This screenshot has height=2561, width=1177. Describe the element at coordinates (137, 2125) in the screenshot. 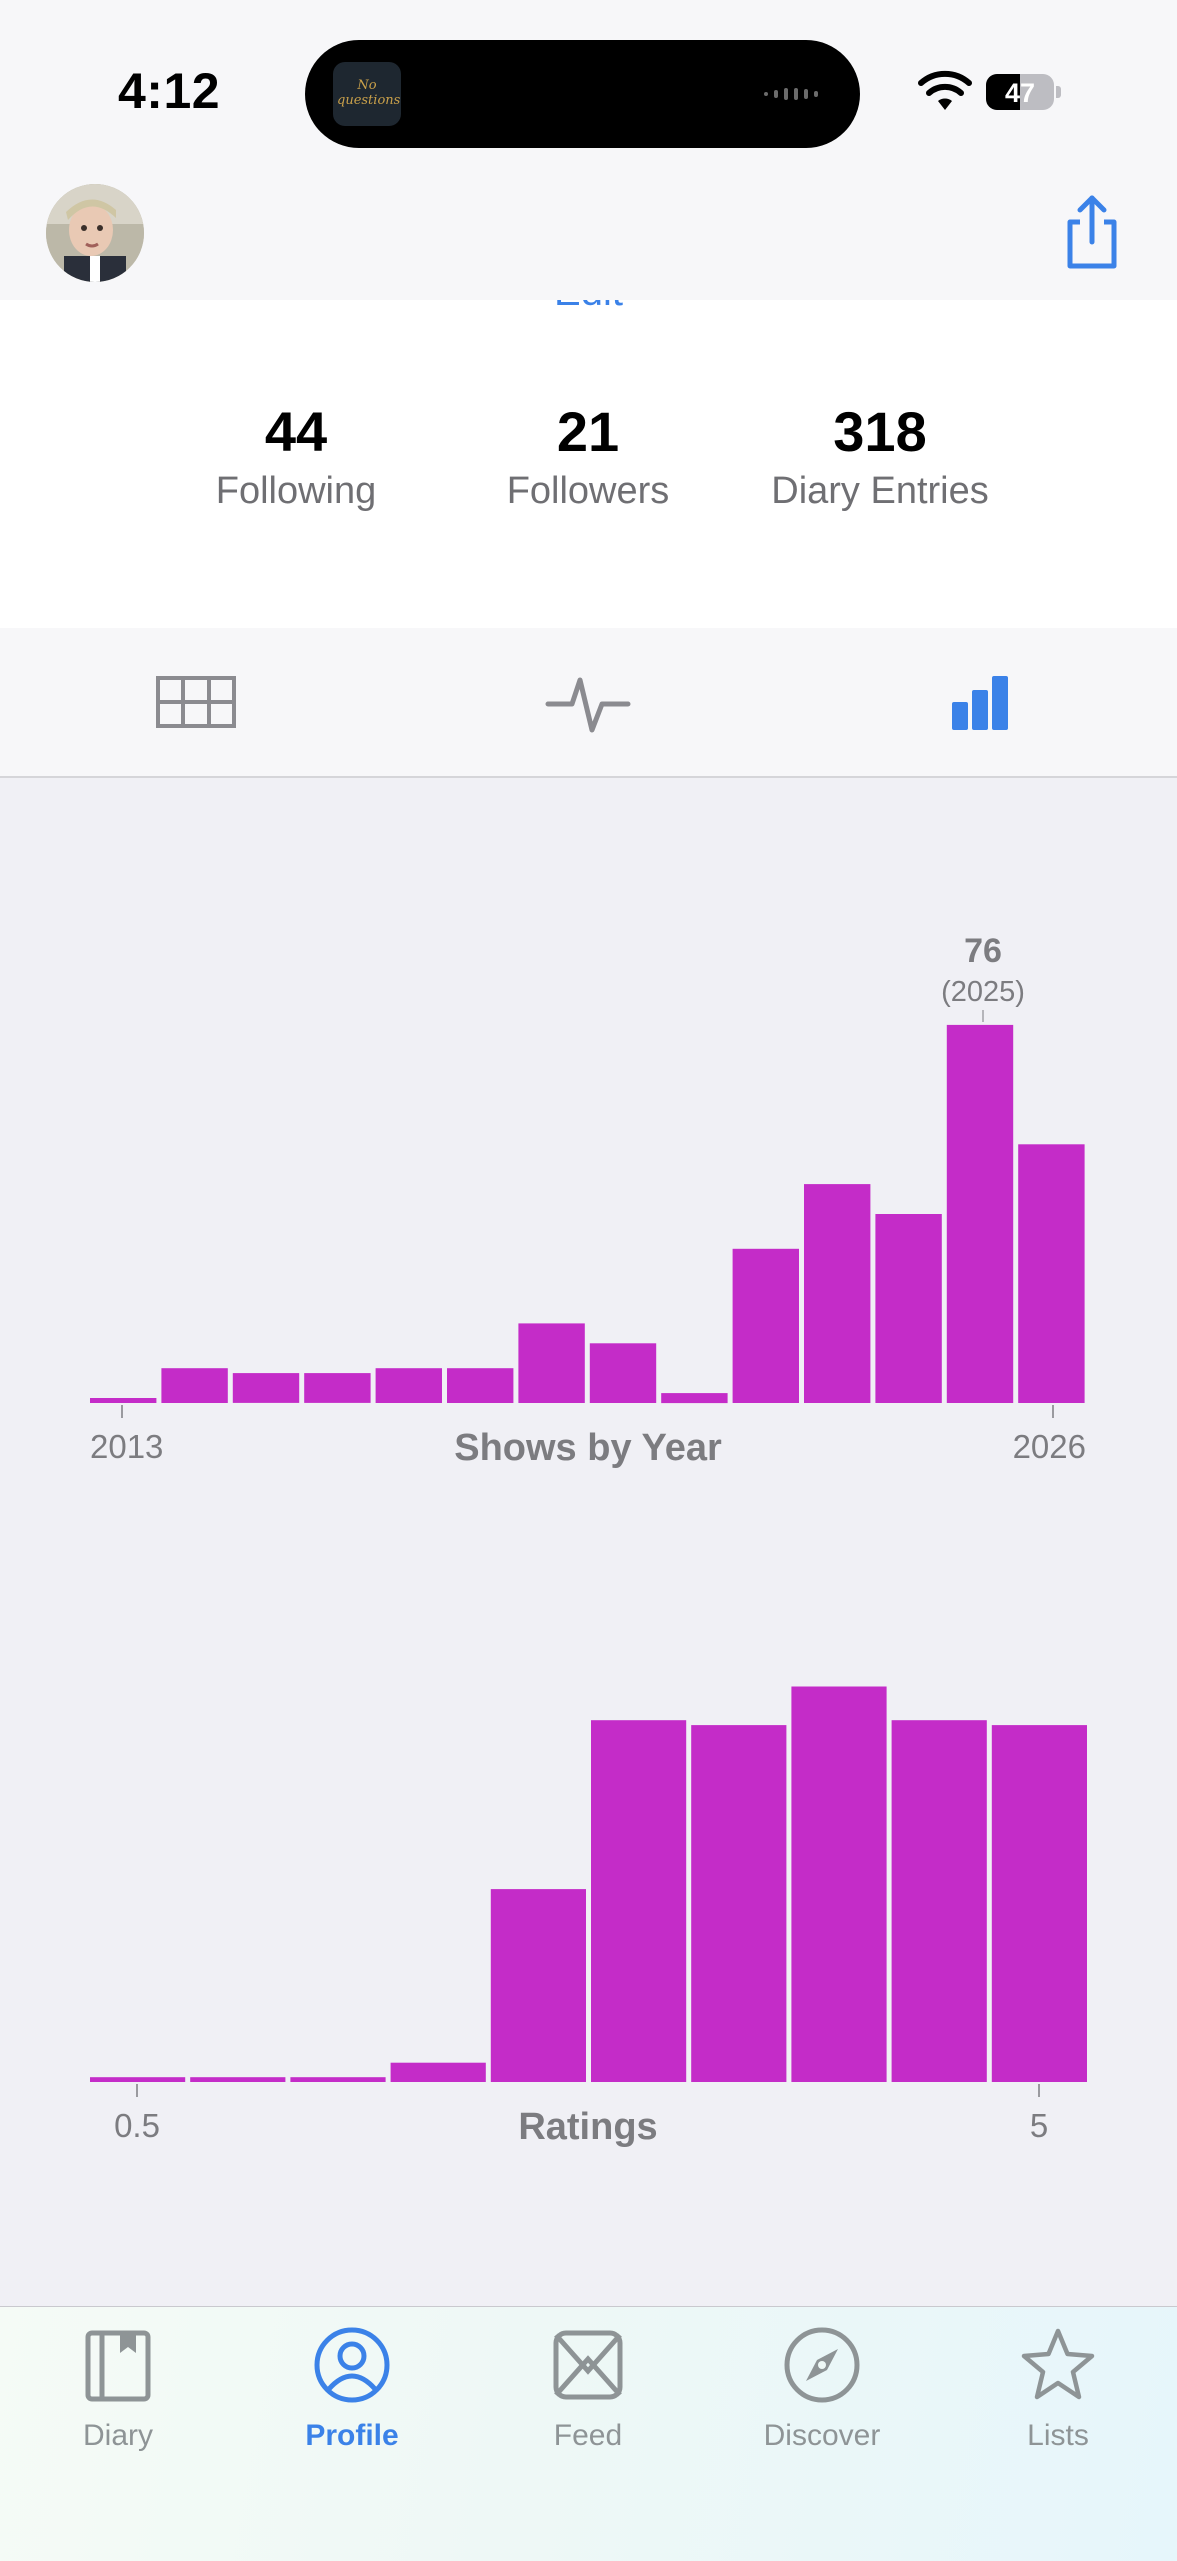

I see `x-tick-first: 0.5` at that location.